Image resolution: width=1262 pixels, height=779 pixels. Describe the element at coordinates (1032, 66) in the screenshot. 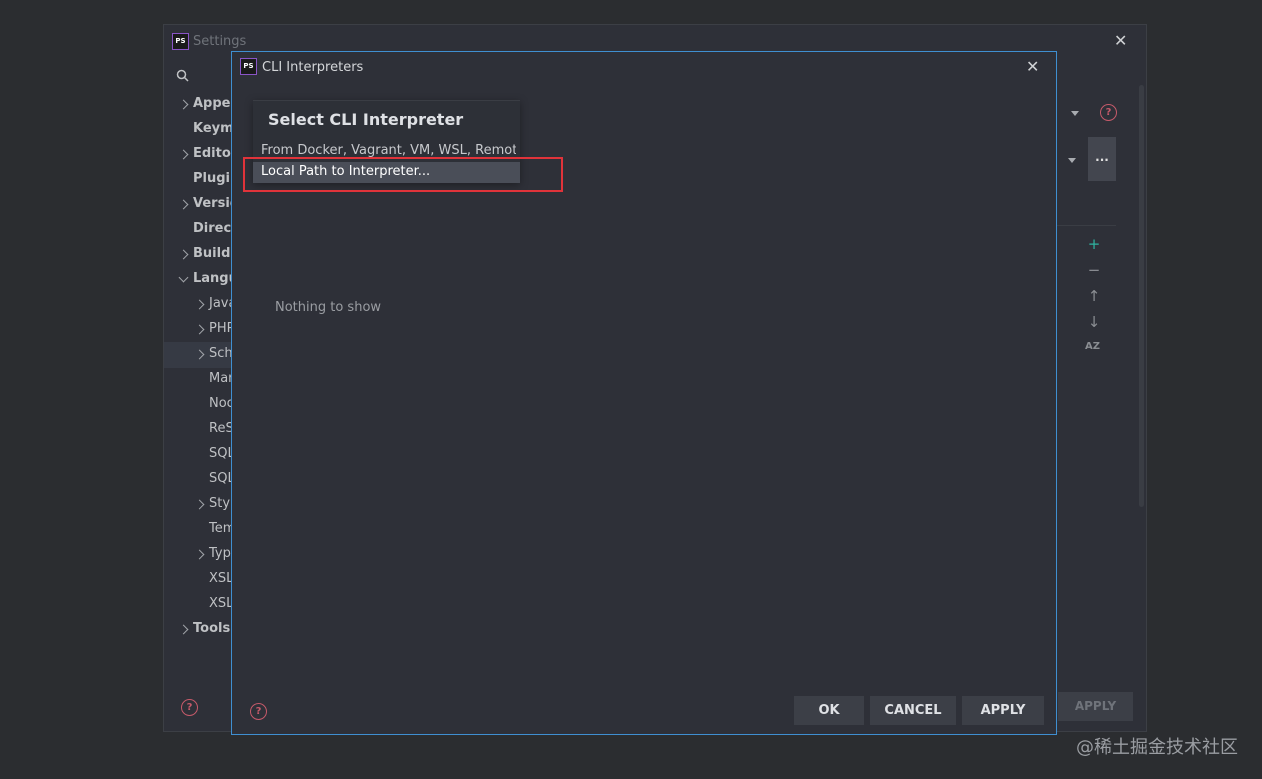

I see `dialog-close-icon: ✕` at that location.